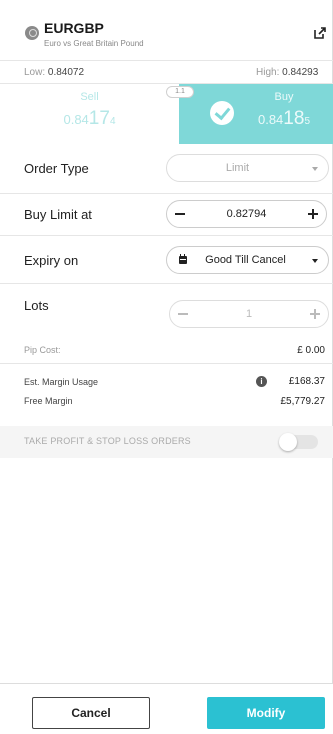 The width and height of the screenshot is (333, 734). I want to click on expiry-select: Good Till Cancel, so click(247, 260).